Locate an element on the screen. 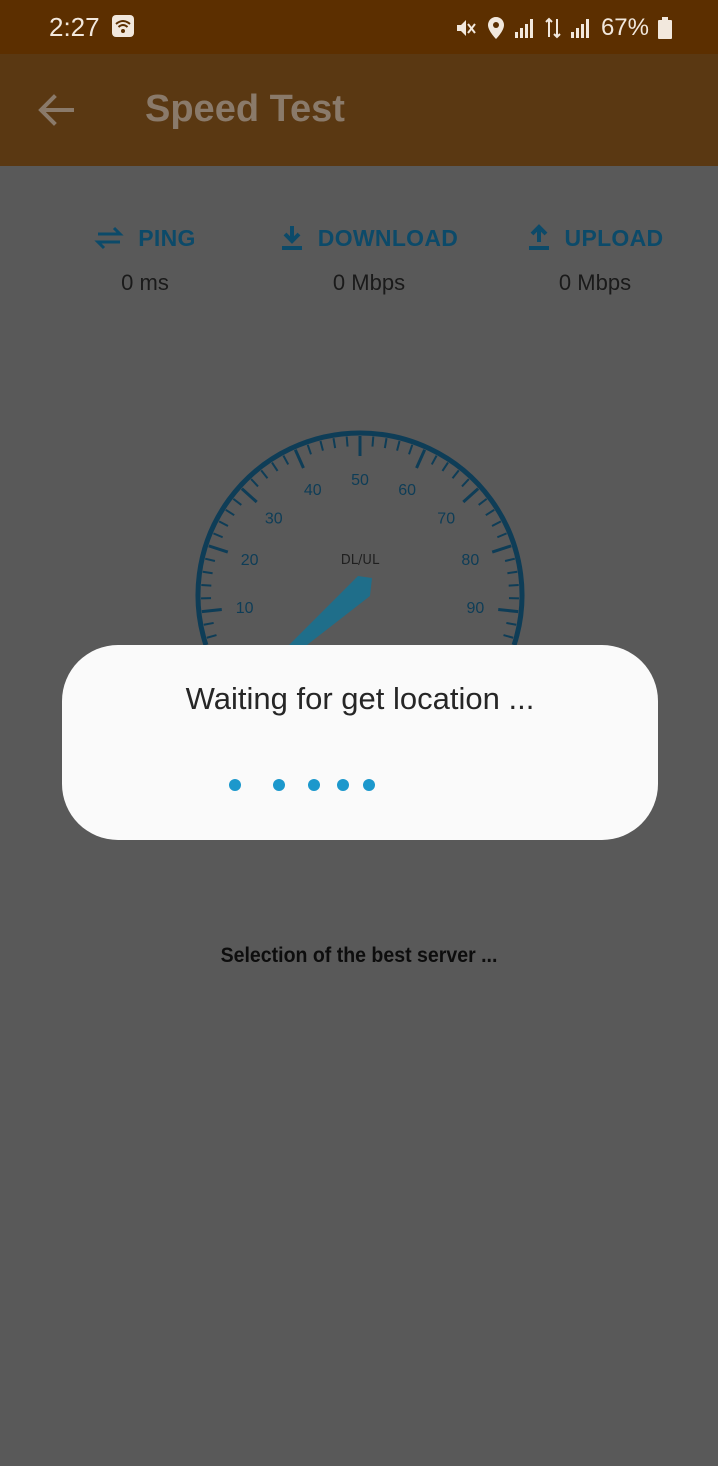 This screenshot has height=1466, width=718. gauge-tick-label: 50 is located at coordinates (360, 480).